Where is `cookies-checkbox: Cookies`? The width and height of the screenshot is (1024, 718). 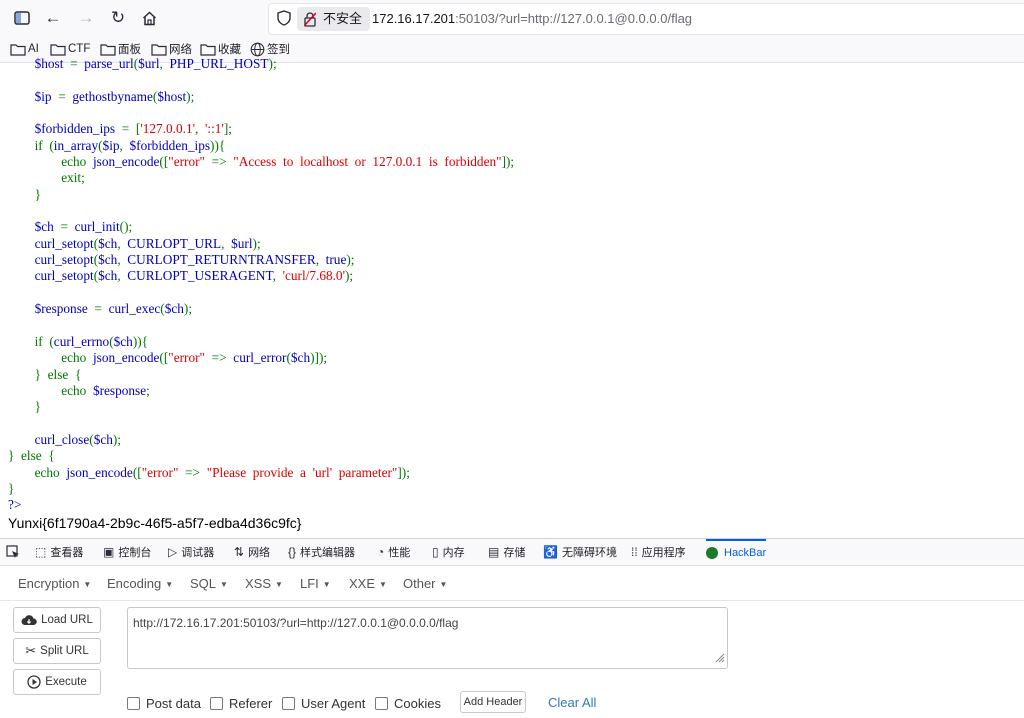
cookies-checkbox: Cookies is located at coordinates (408, 703).